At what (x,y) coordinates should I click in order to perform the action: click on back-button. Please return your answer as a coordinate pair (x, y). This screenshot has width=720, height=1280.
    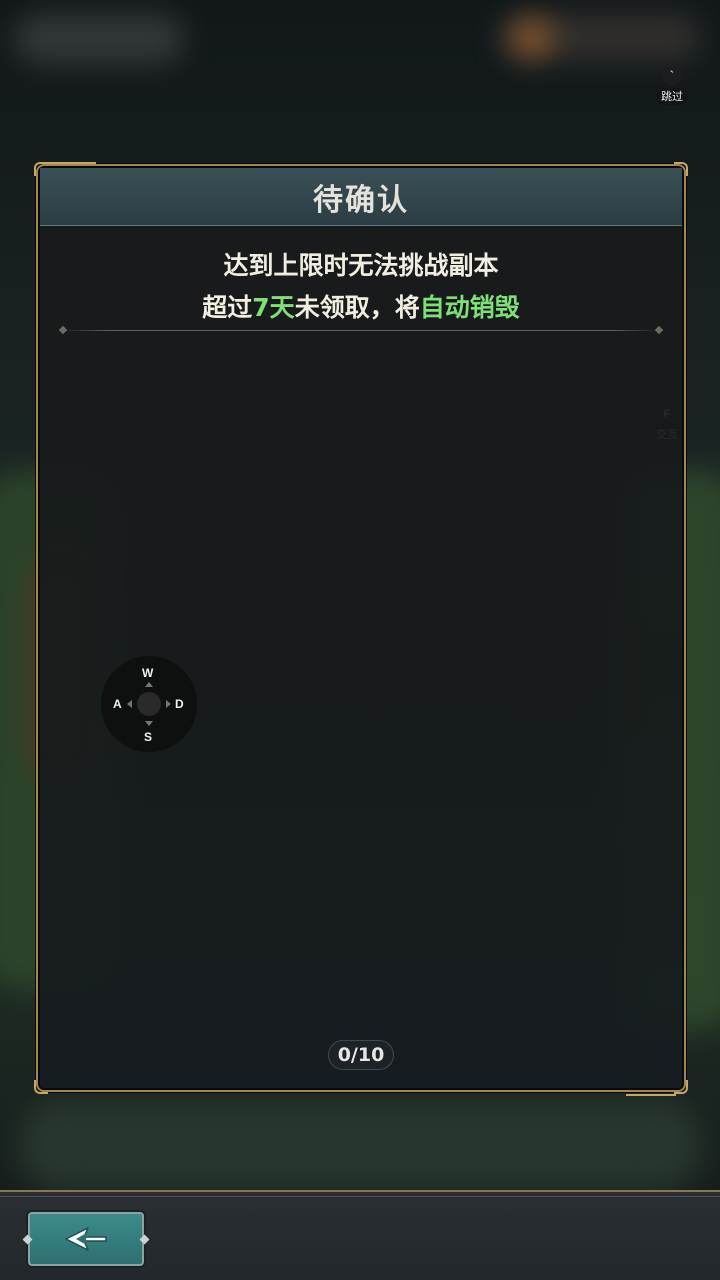
    Looking at the image, I should click on (86, 1239).